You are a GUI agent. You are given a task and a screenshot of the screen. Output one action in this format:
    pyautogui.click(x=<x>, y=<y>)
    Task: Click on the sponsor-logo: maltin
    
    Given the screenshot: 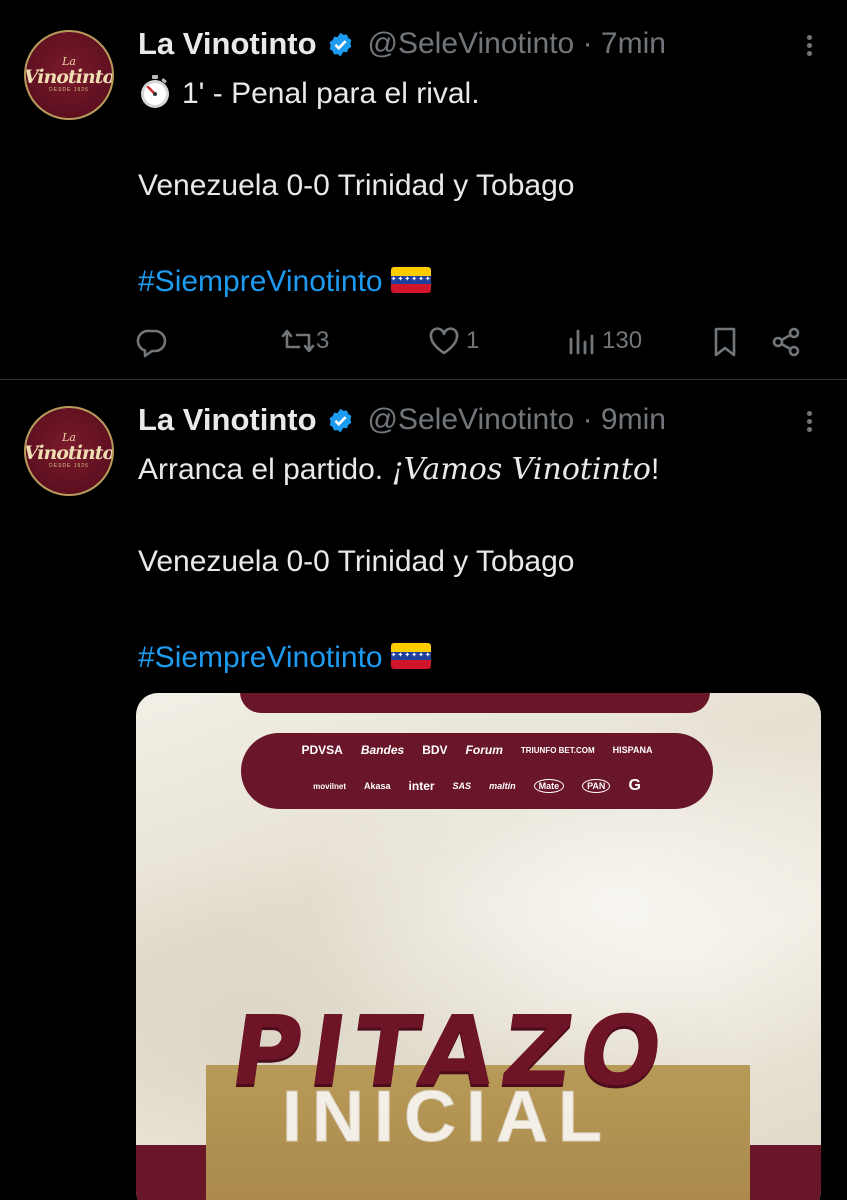 What is the action you would take?
    pyautogui.click(x=502, y=786)
    